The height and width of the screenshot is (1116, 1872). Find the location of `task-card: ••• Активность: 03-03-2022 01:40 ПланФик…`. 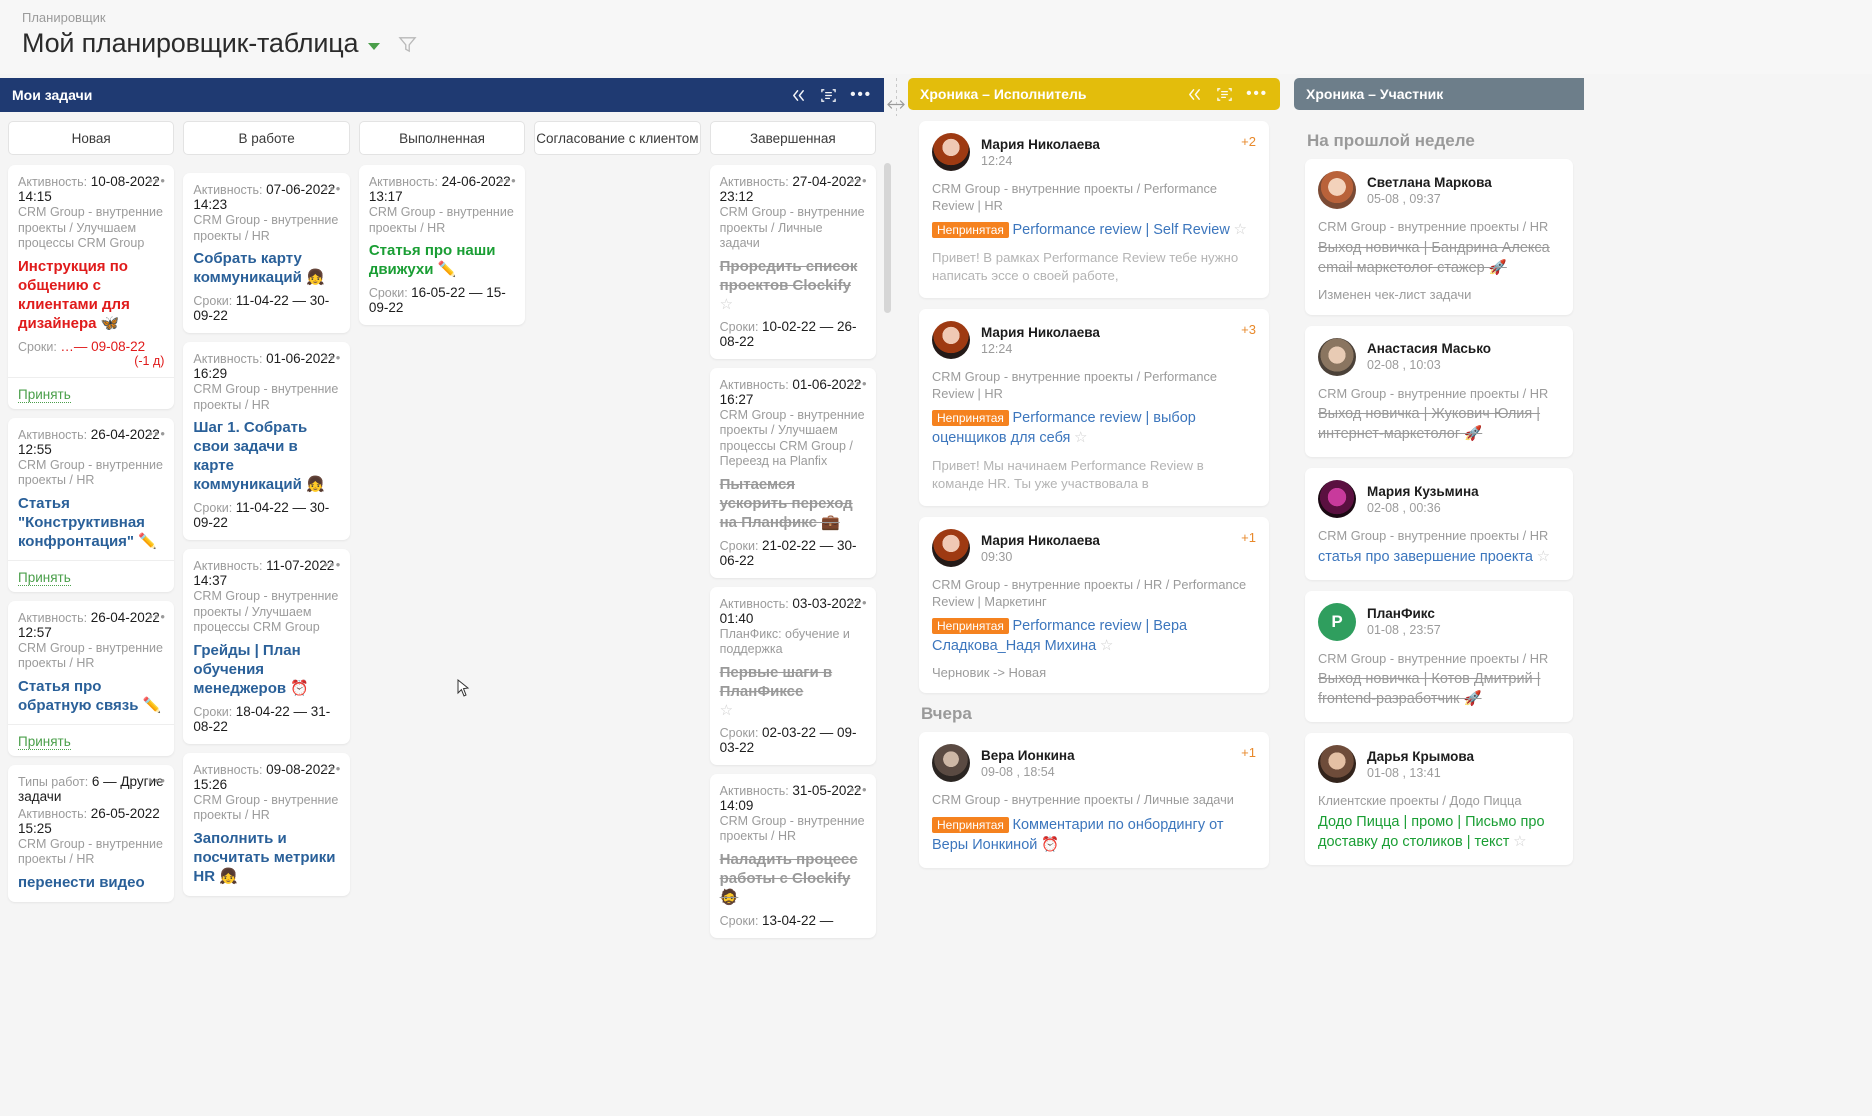

task-card: ••• Активность: 03-03-2022 01:40 ПланФик… is located at coordinates (793, 675).